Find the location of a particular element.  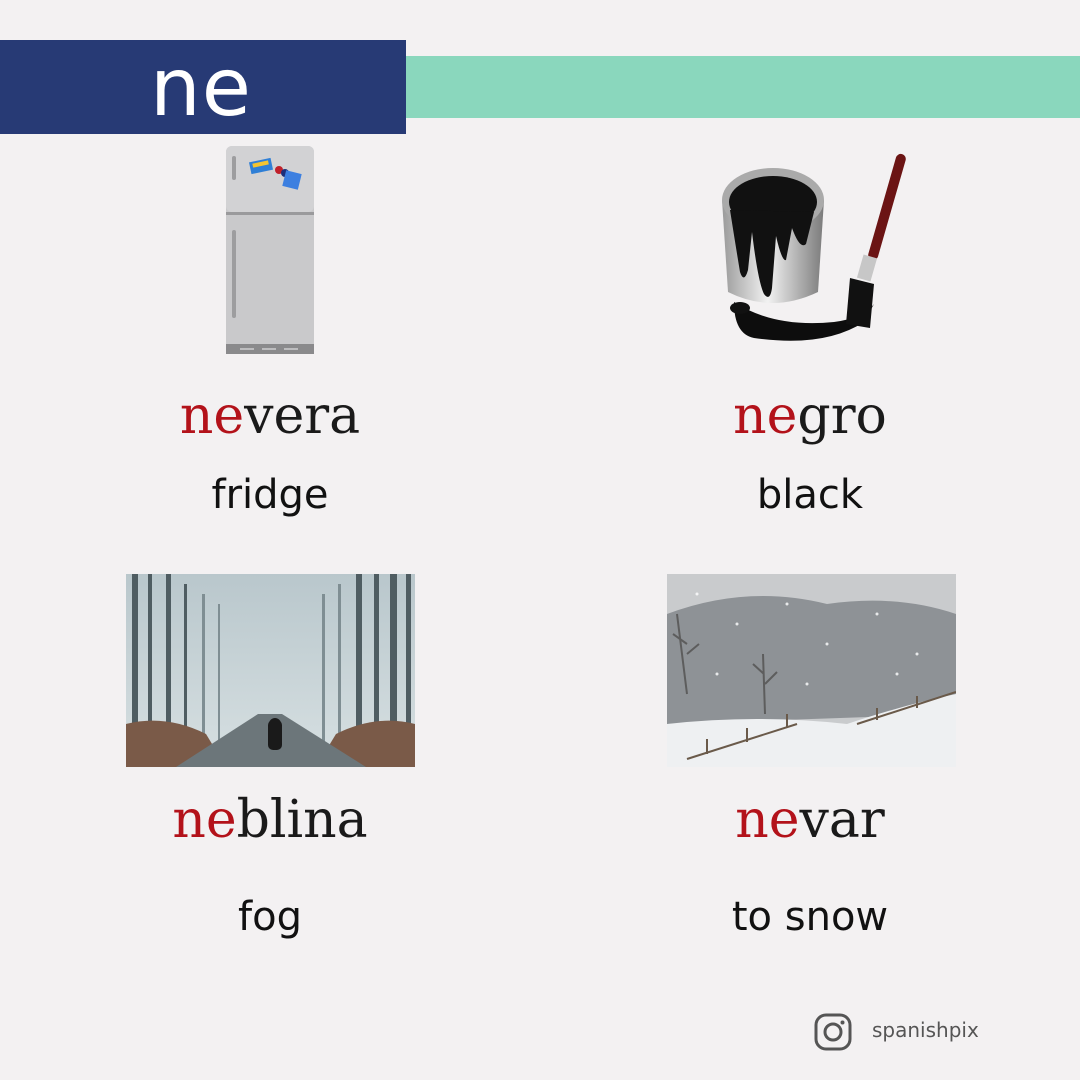

word-nevar: nevar is located at coordinates (810, 820).